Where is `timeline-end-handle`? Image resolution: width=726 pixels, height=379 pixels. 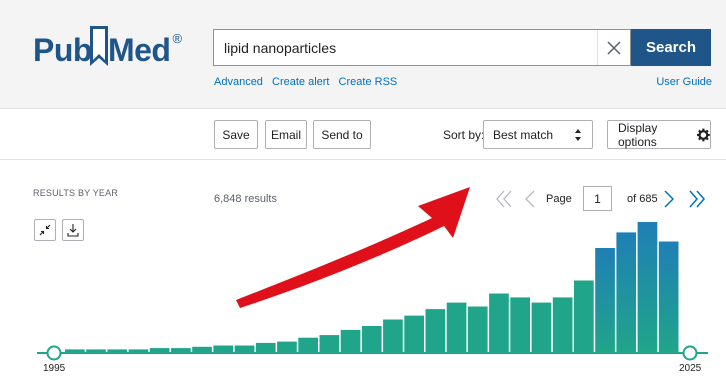
timeline-end-handle is located at coordinates (690, 353).